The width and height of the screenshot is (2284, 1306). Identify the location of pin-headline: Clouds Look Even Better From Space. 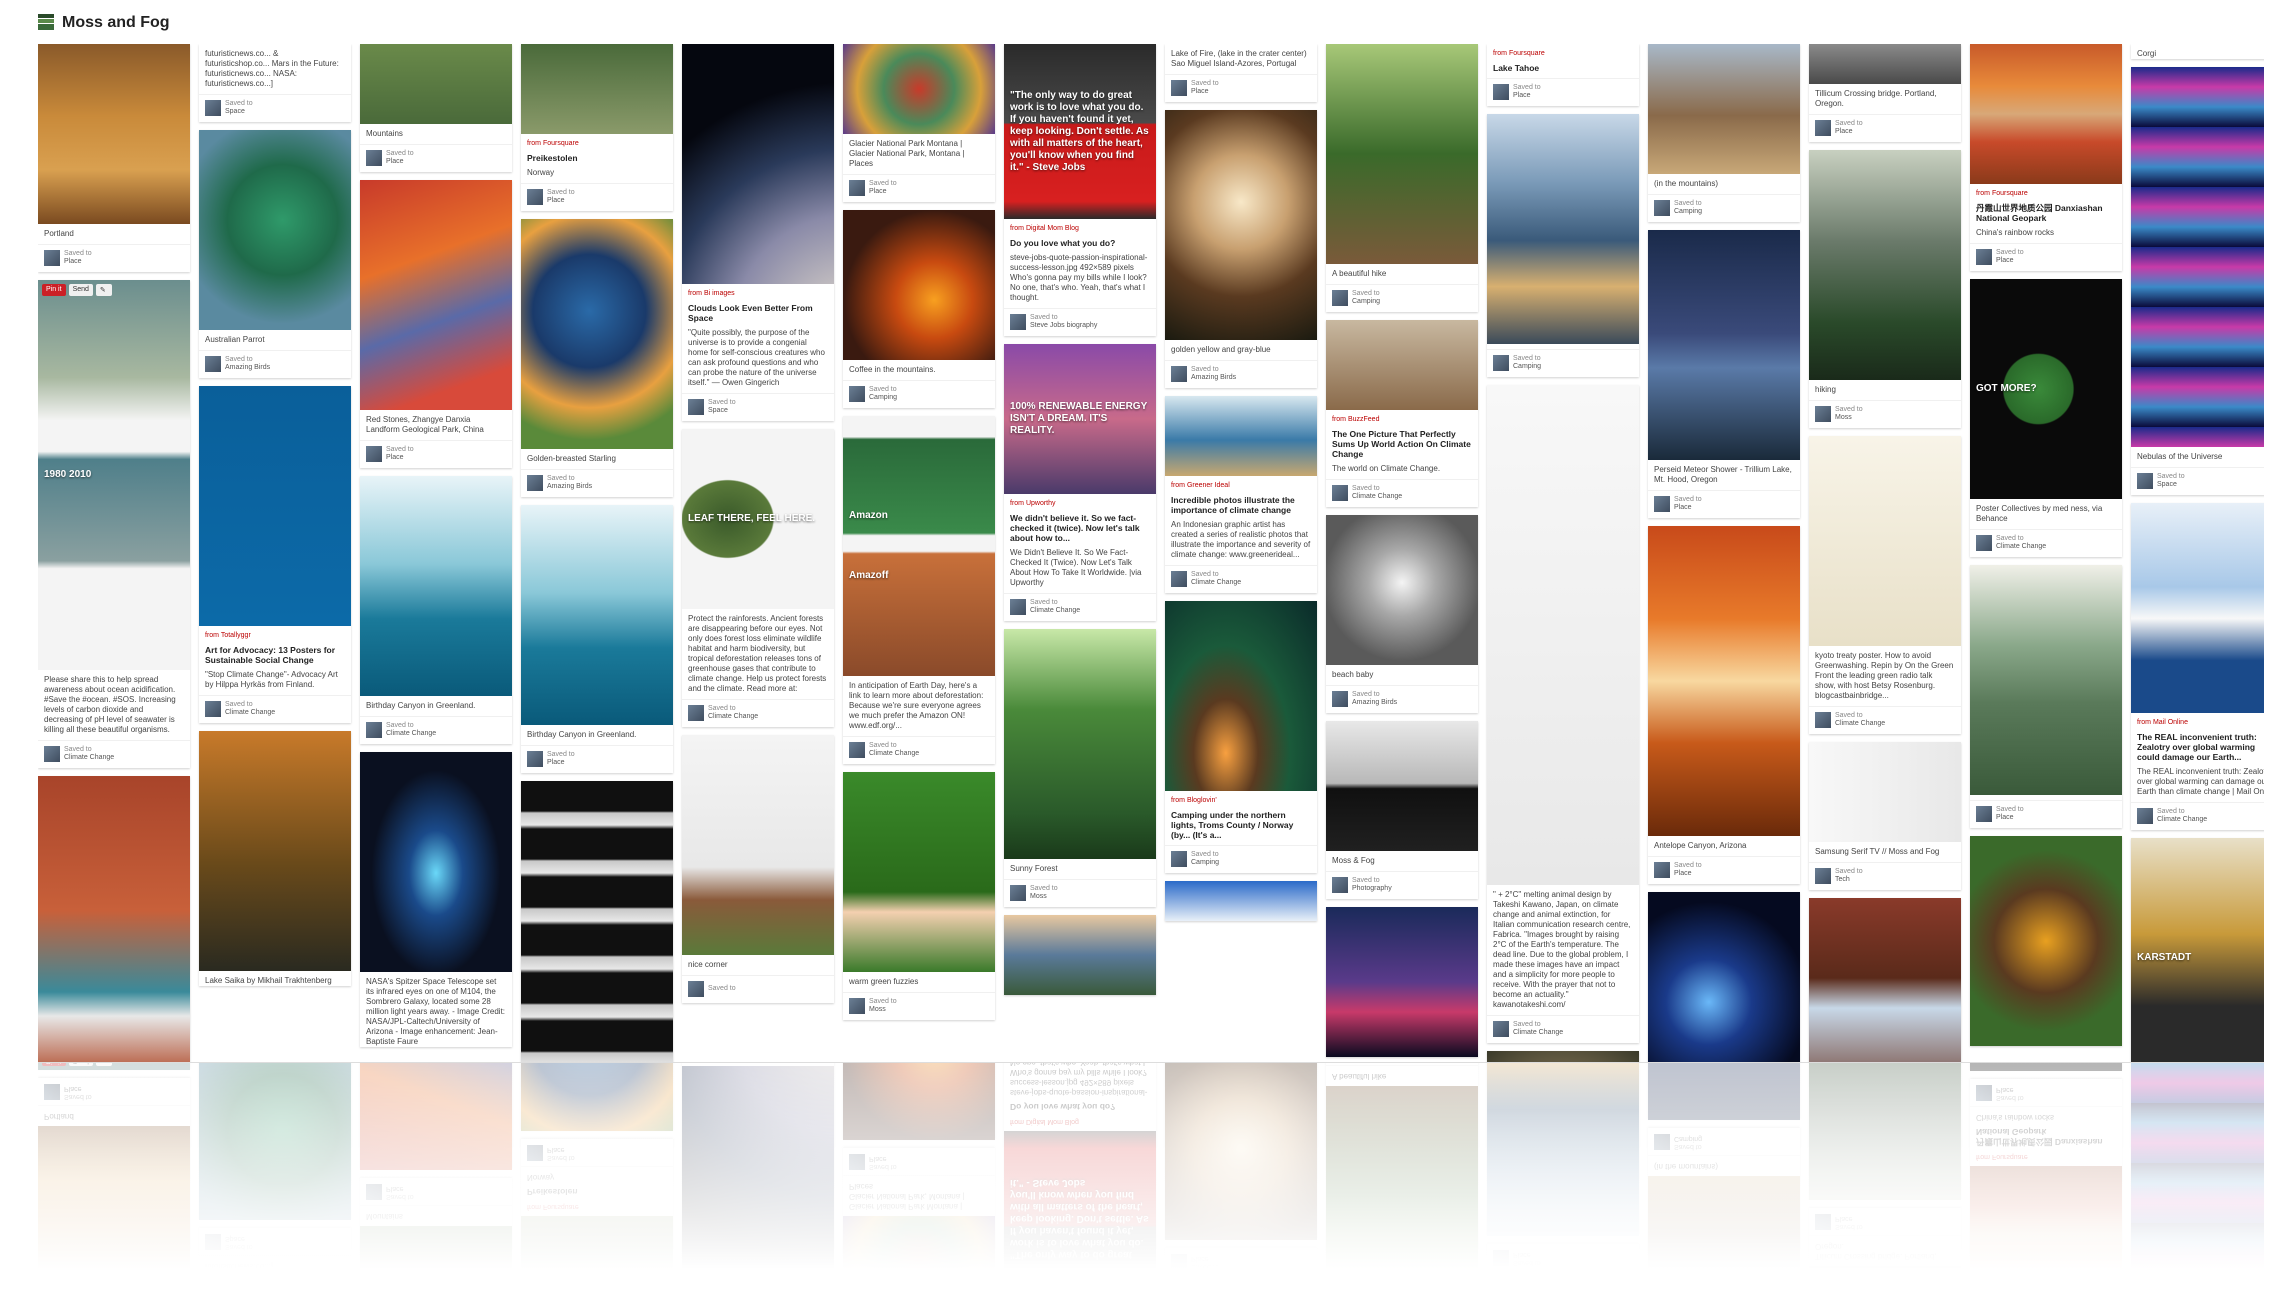
(758, 310).